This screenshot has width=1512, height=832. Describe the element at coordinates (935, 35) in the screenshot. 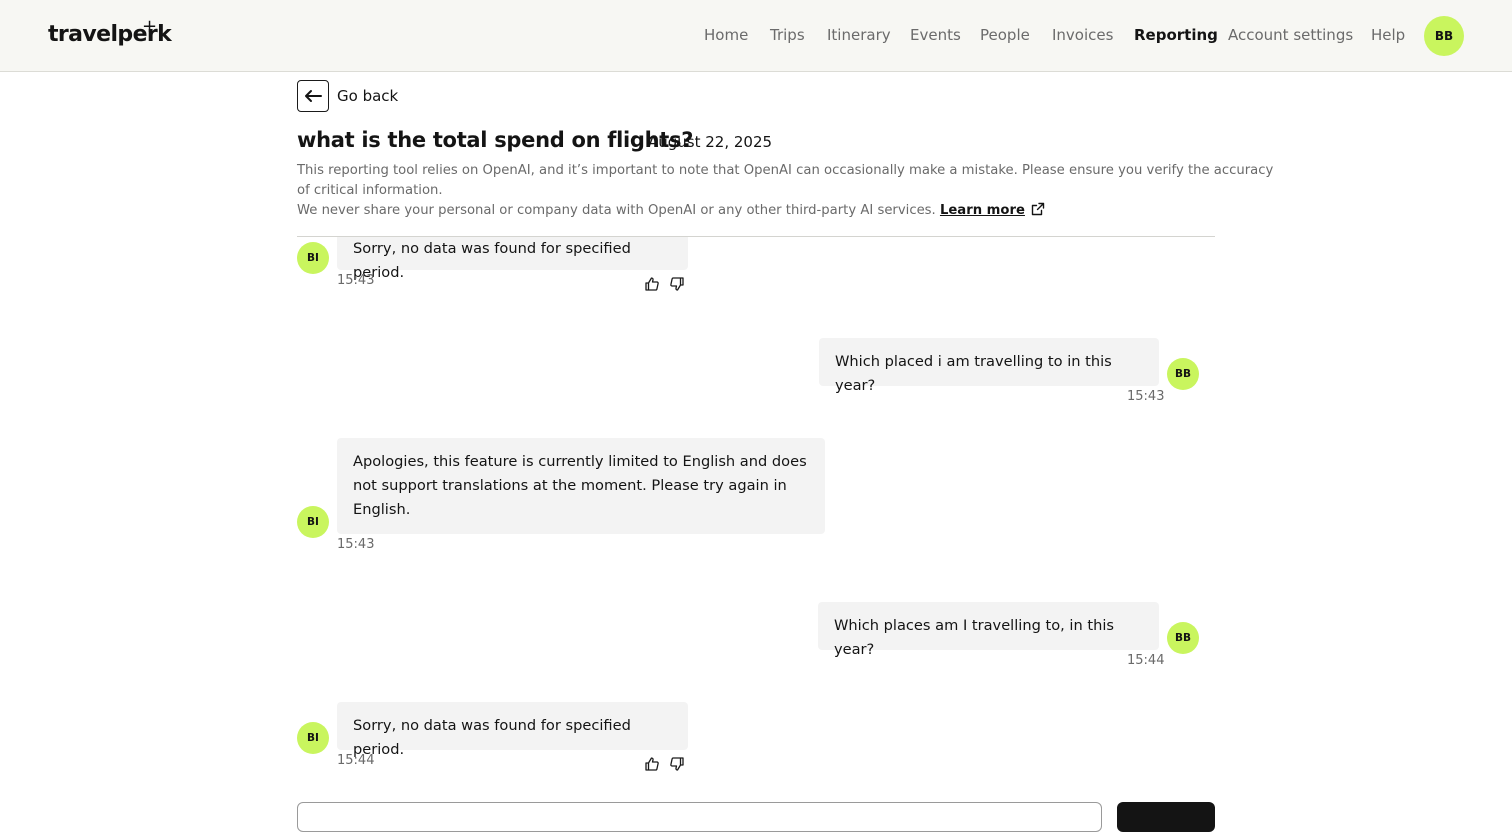

I see `nav-events: Events` at that location.